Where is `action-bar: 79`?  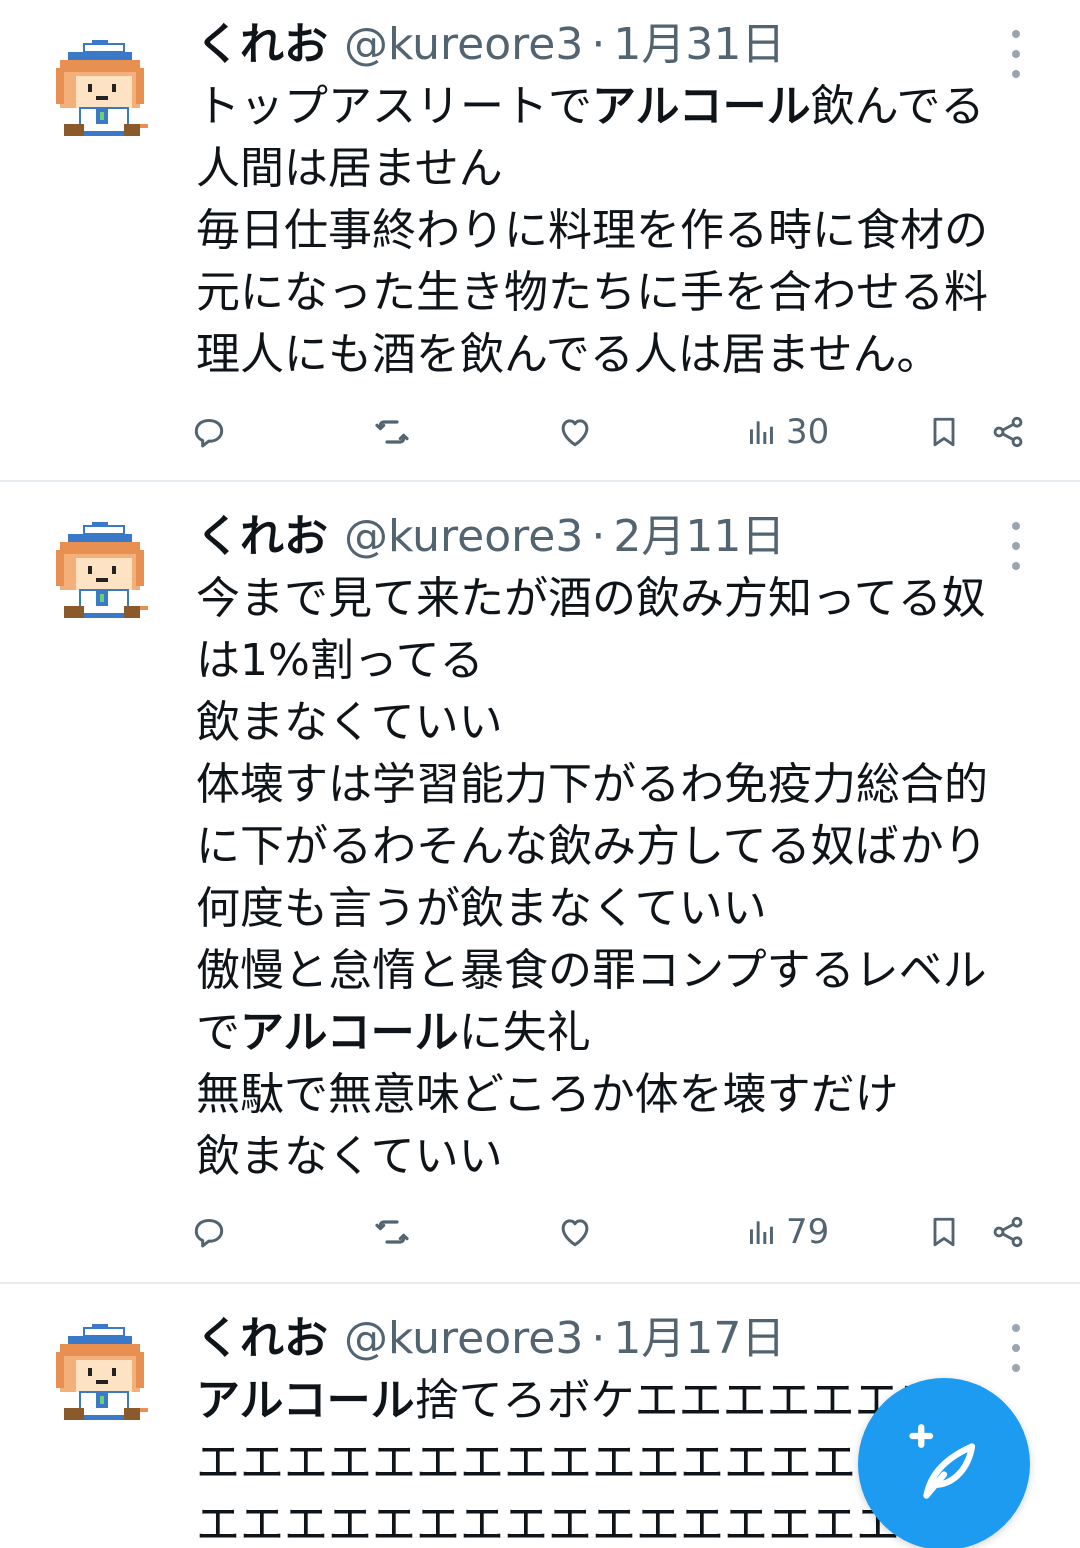
action-bar: 79 is located at coordinates (615, 1232).